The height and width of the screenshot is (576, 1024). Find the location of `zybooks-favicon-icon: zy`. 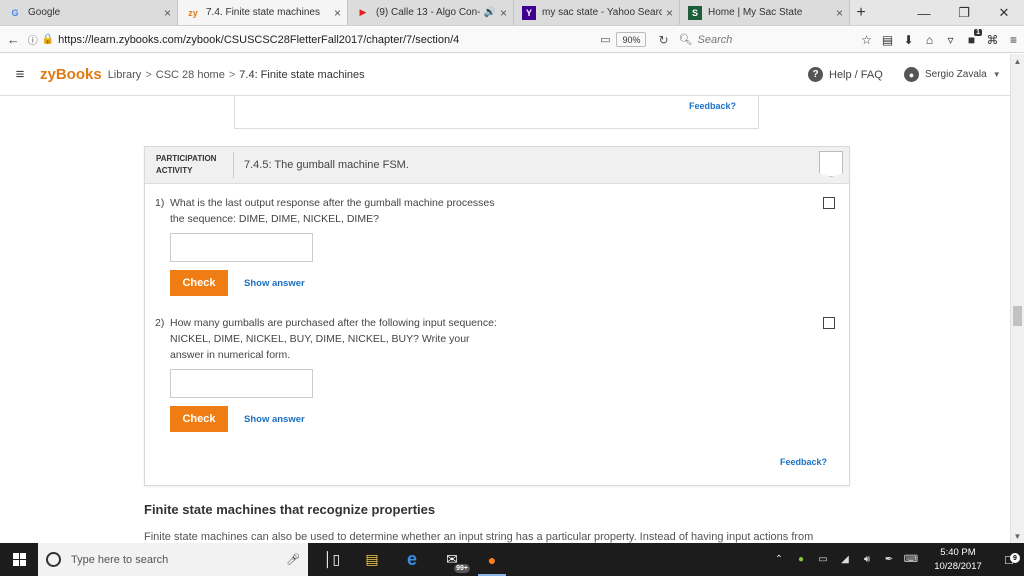

zybooks-favicon-icon: zy is located at coordinates (193, 12).